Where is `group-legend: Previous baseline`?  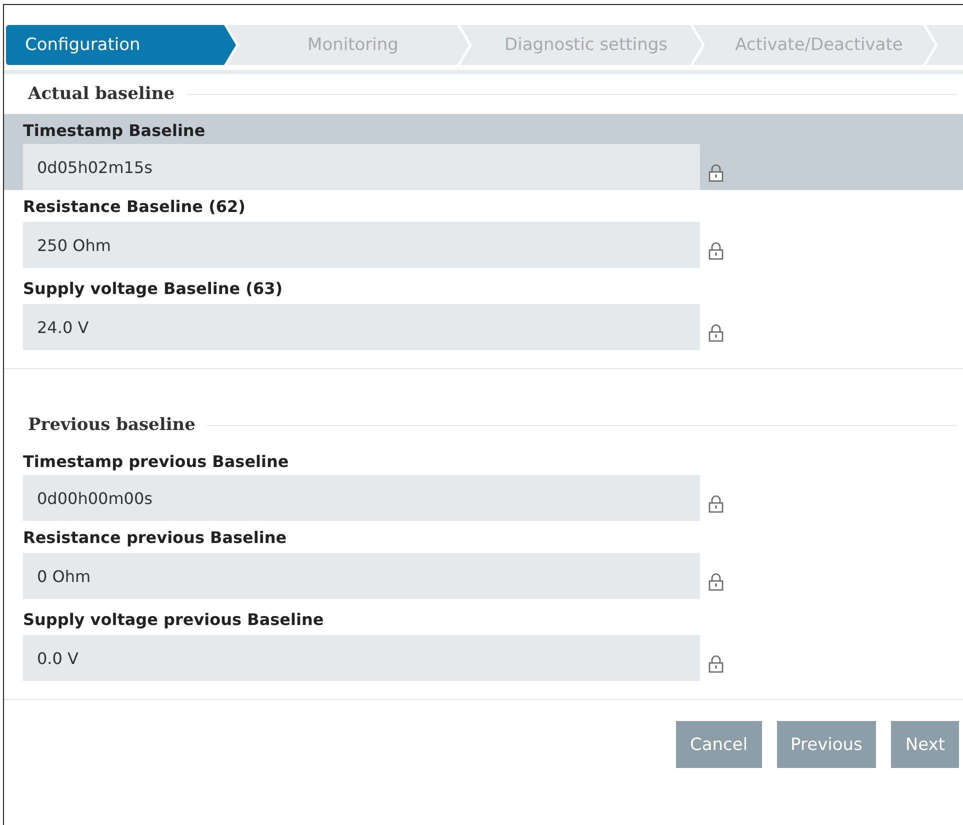
group-legend: Previous baseline is located at coordinates (118, 425).